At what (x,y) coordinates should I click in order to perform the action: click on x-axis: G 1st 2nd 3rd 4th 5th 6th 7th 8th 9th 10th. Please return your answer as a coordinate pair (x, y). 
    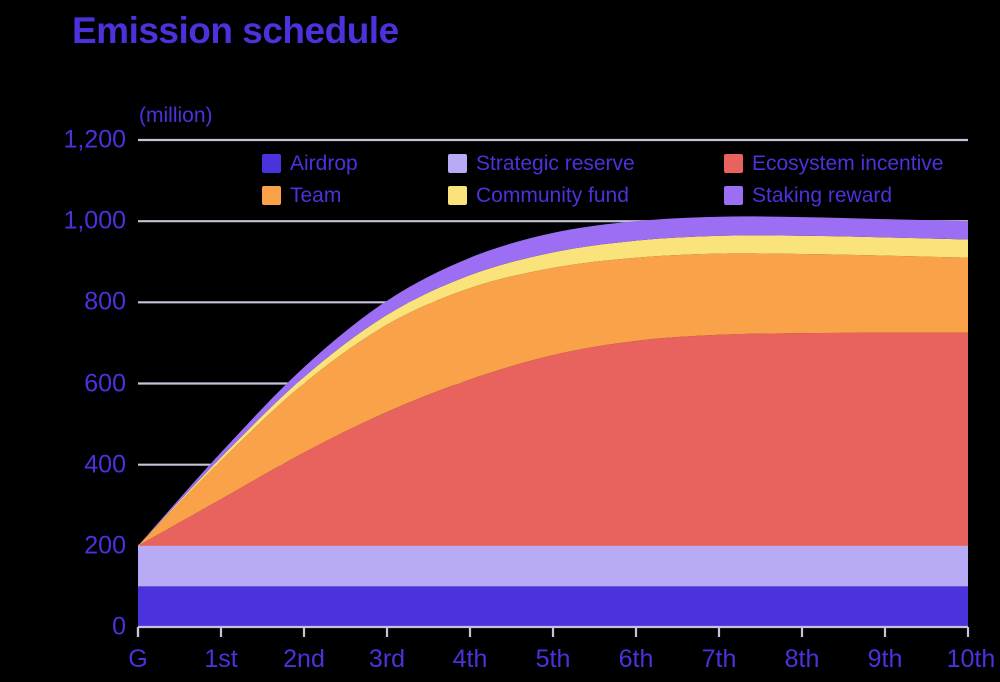
    Looking at the image, I should click on (500, 661).